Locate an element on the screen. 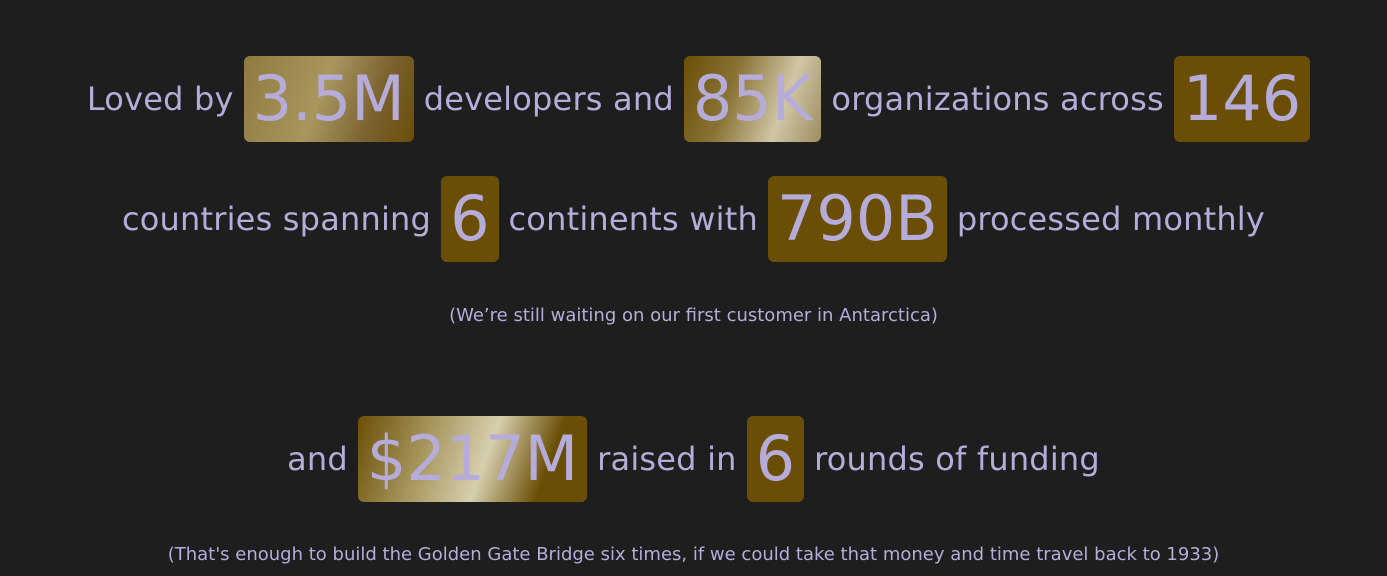 This screenshot has height=576, width=1387. funding-text: and is located at coordinates (317, 459).